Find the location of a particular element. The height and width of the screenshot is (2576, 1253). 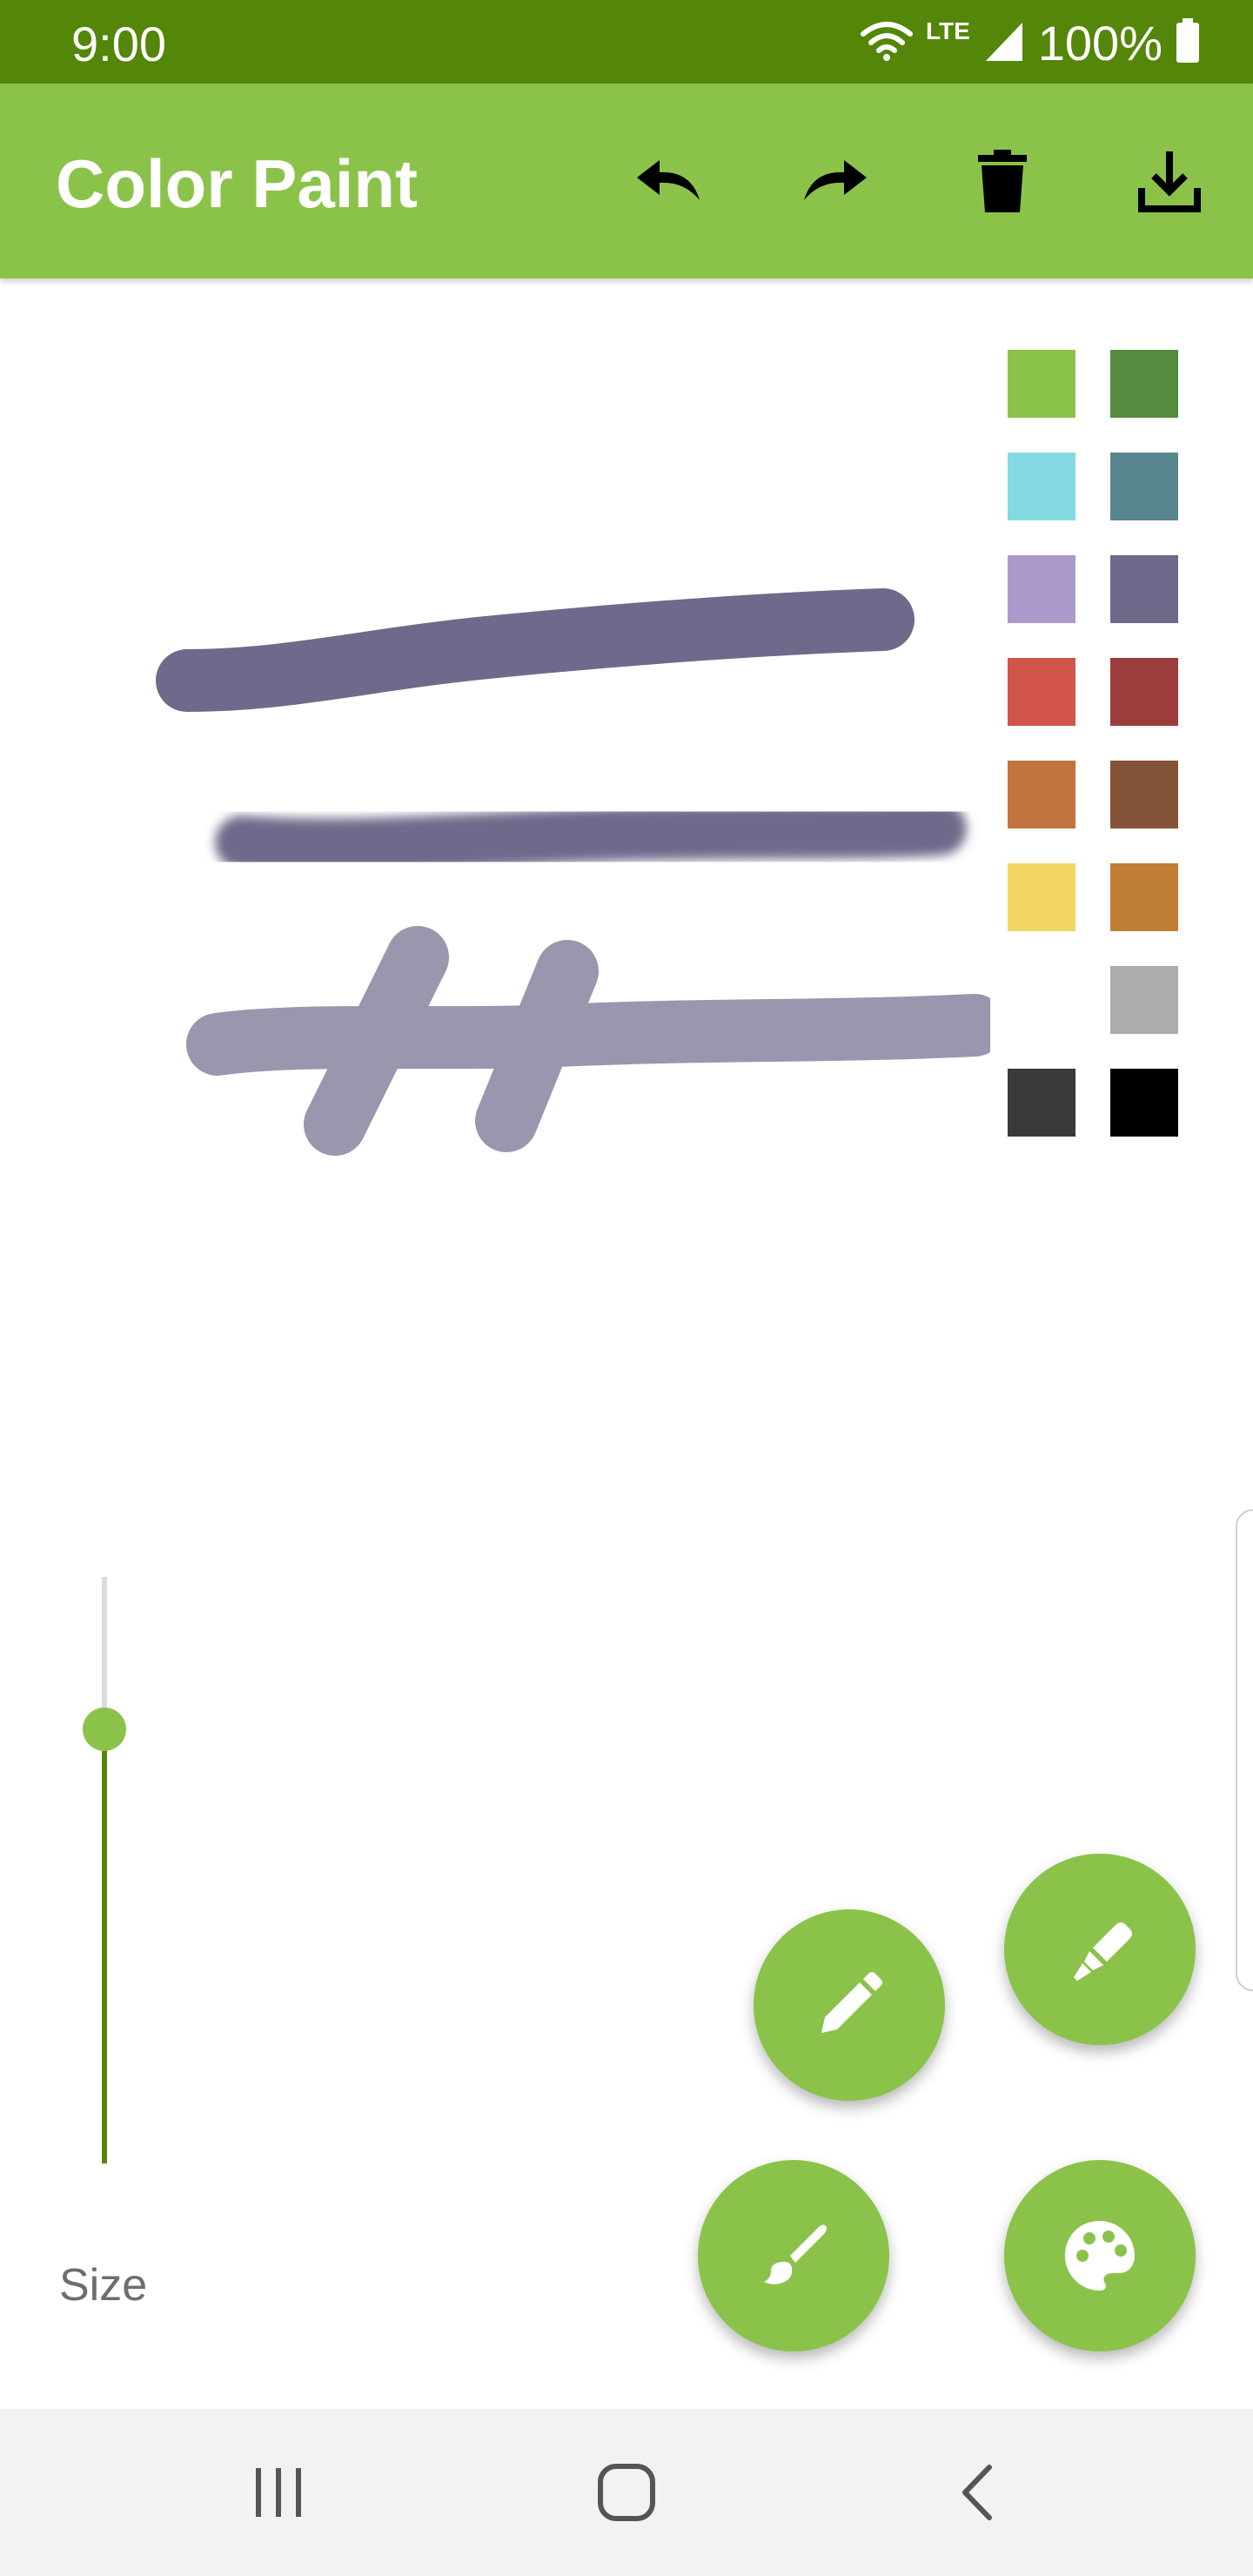

status-indicators: LTE 100% is located at coordinates (1030, 43).